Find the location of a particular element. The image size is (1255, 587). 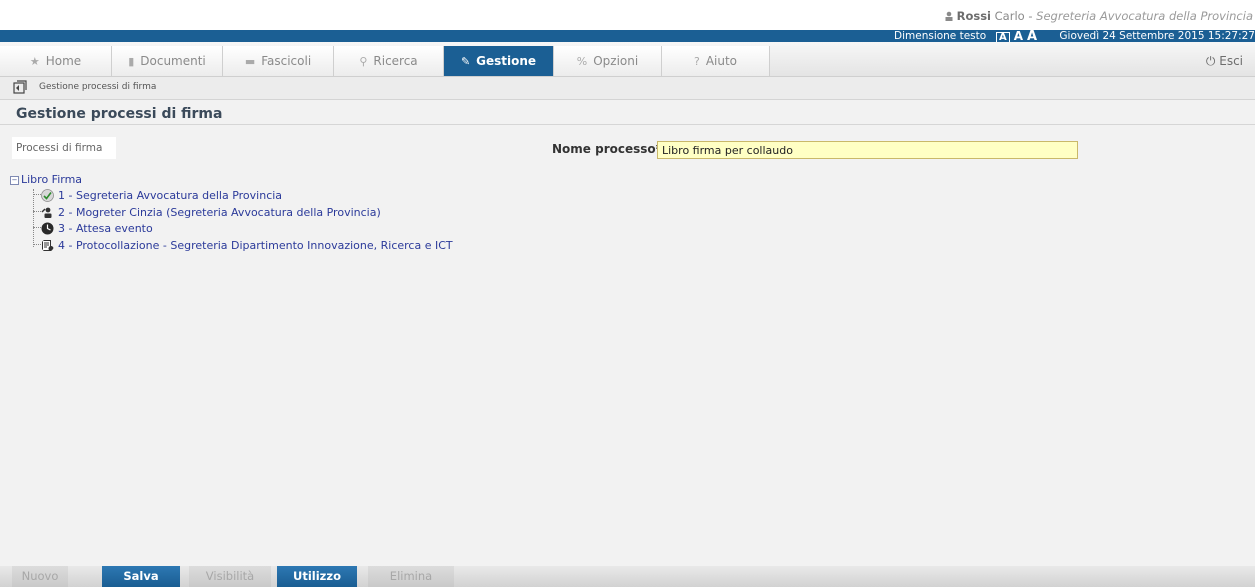

pencil-icon: ✎ is located at coordinates (465, 61).